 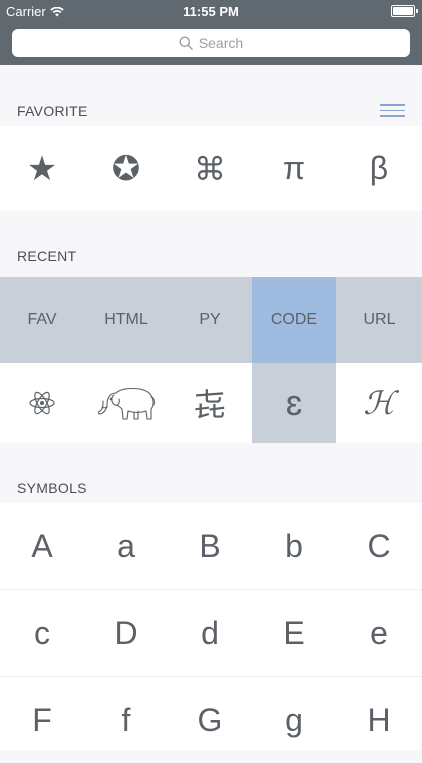 I want to click on recent-row: 㐂 ɛ ℋ, so click(x=211, y=403).